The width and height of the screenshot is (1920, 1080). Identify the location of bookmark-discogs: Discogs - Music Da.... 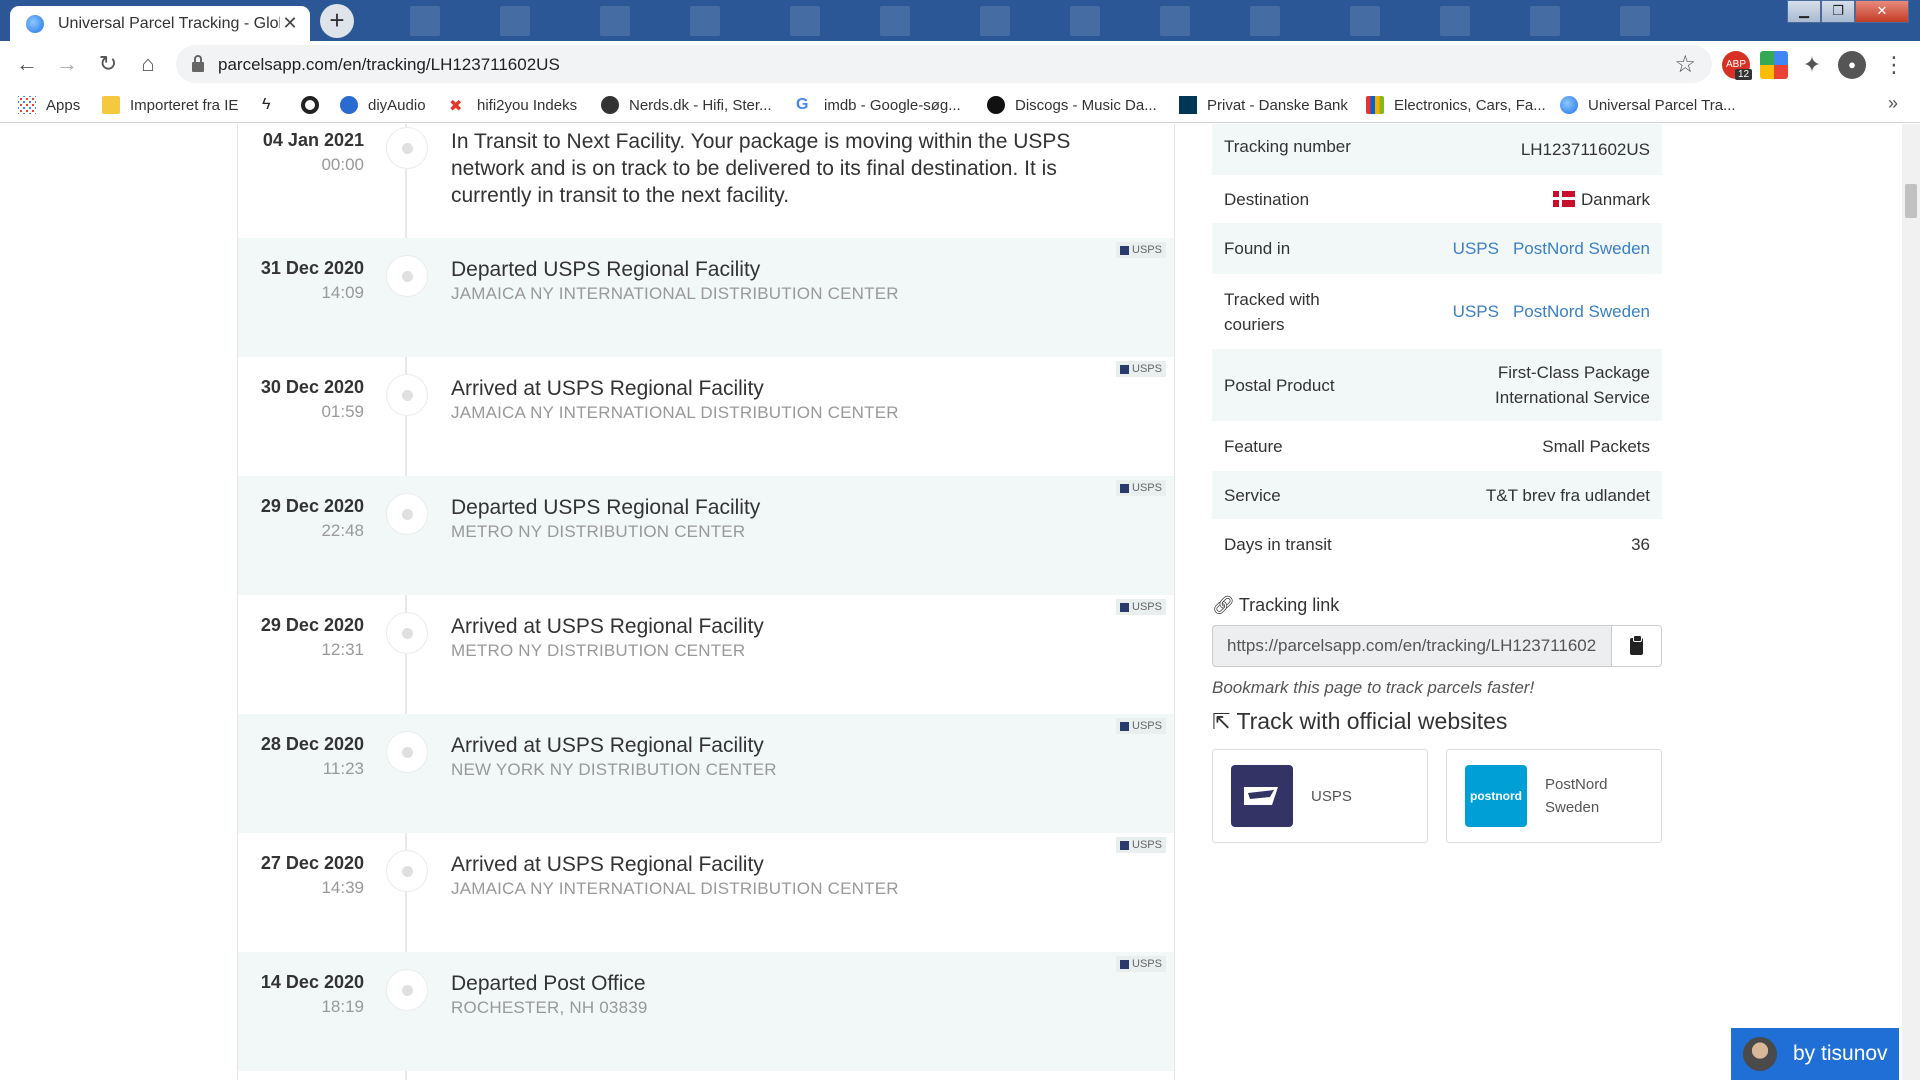
(1072, 105).